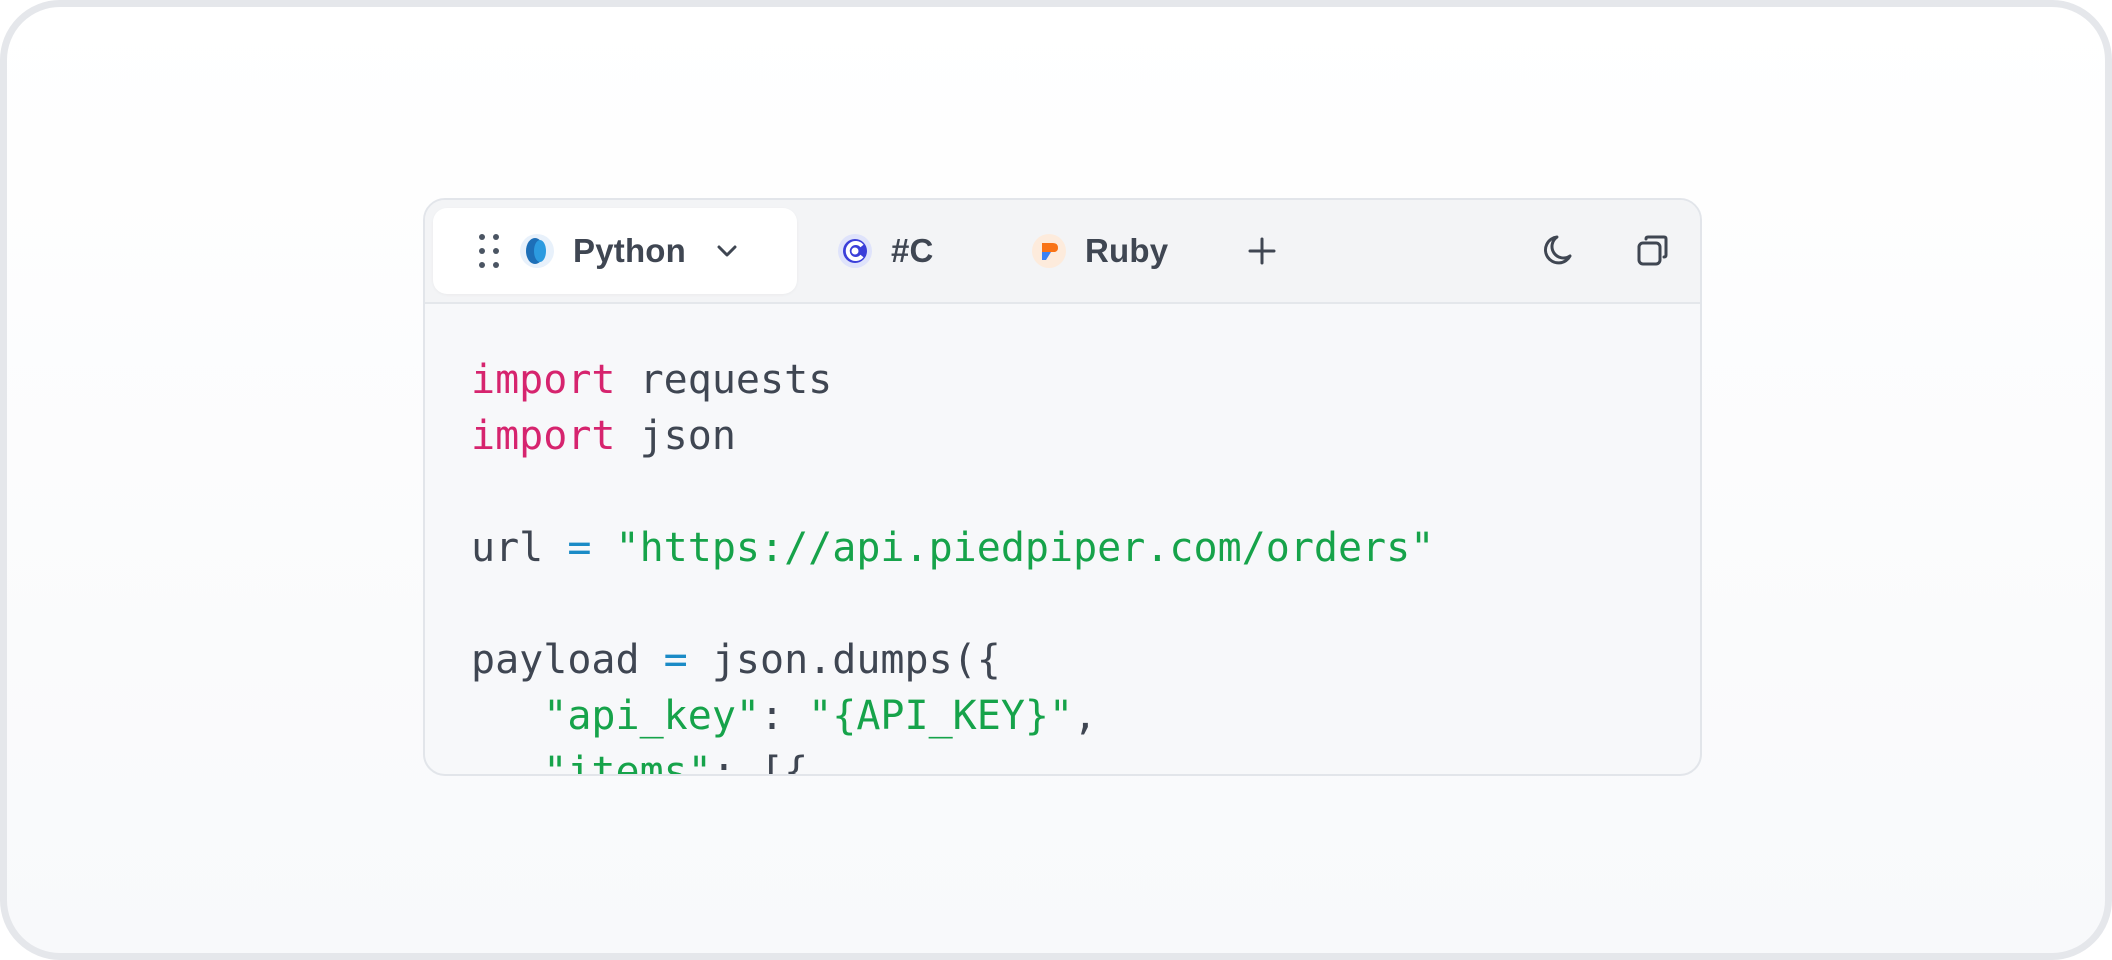 The width and height of the screenshot is (2112, 960). Describe the element at coordinates (760, 762) in the screenshot. I see `code-token: : [{` at that location.